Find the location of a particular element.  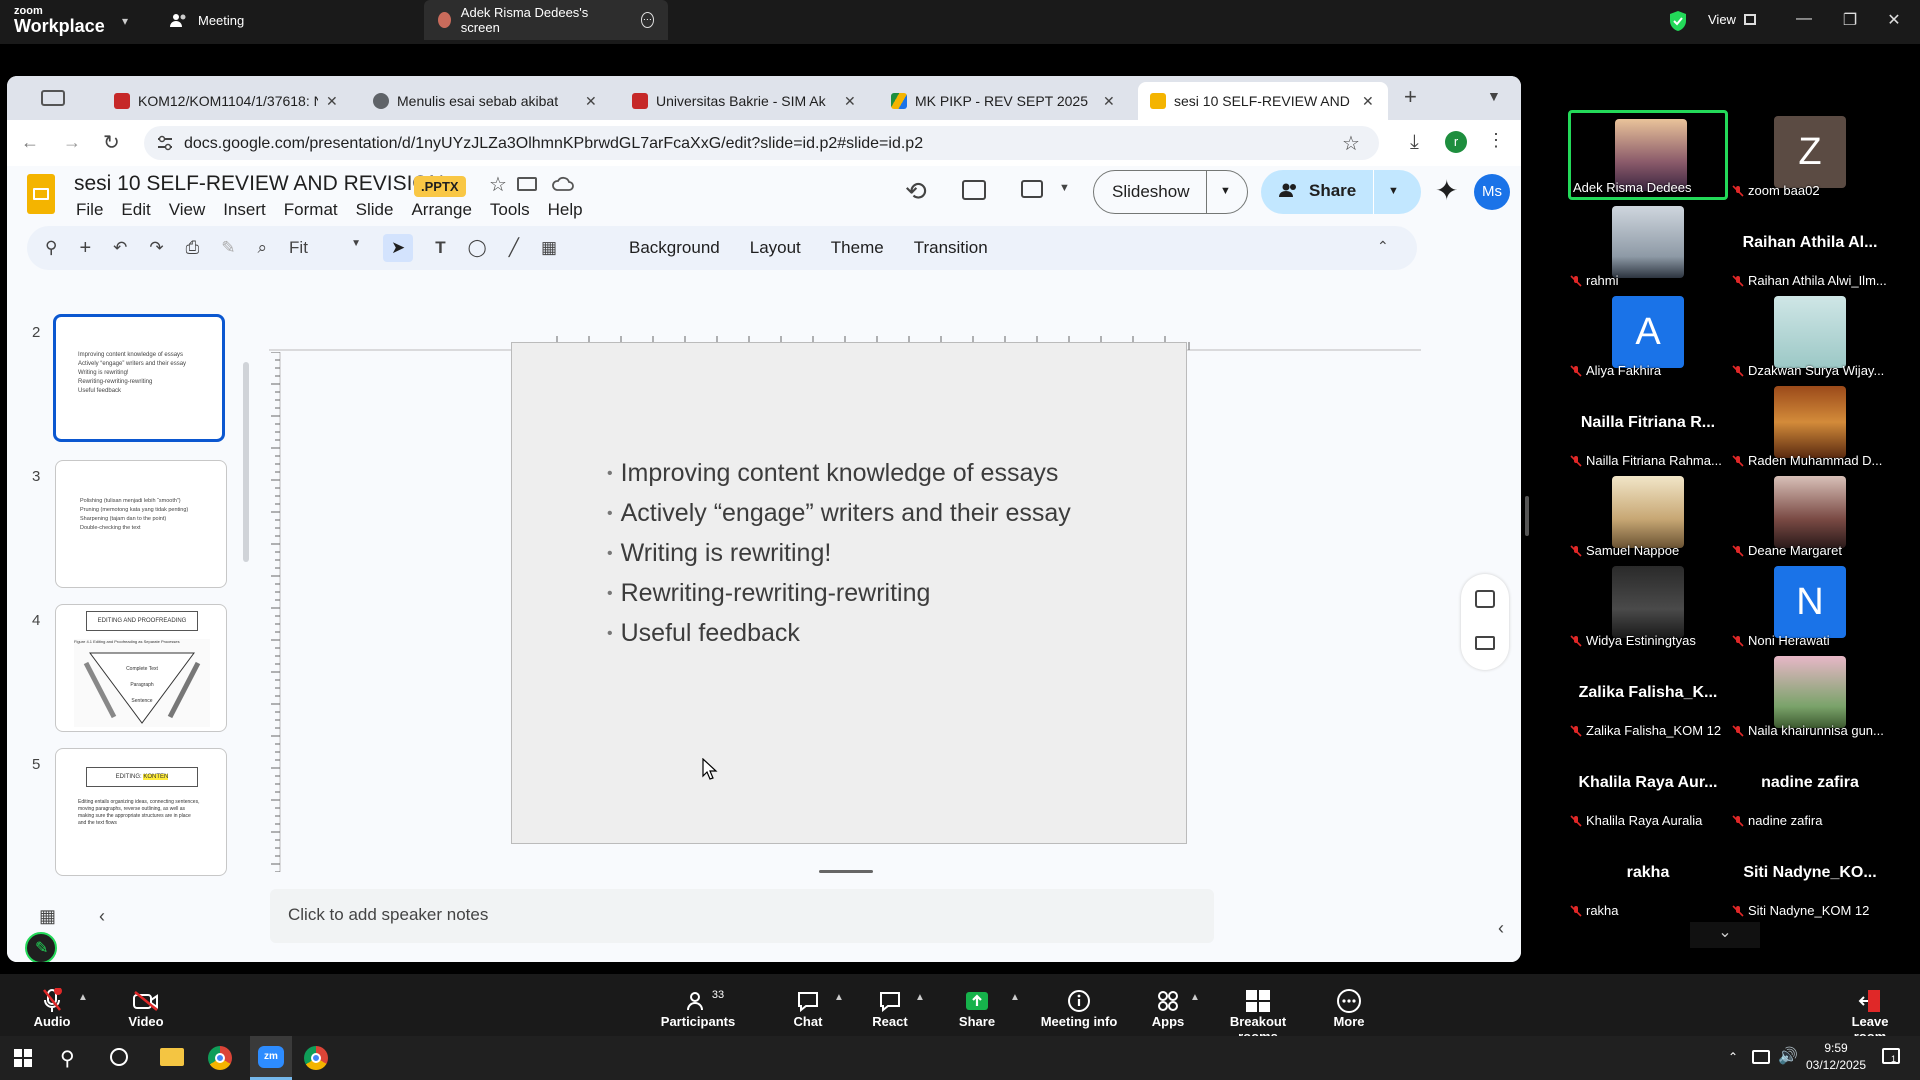

apps-options-caret: ▲ is located at coordinates (1195, 997).